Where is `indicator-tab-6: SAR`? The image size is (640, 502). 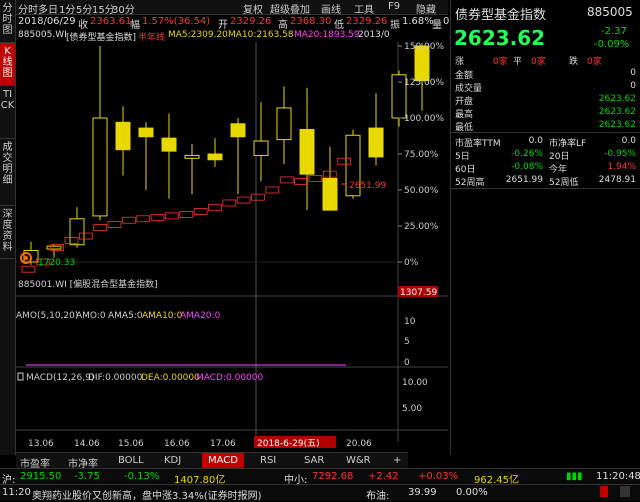 indicator-tab-6: SAR is located at coordinates (314, 460).